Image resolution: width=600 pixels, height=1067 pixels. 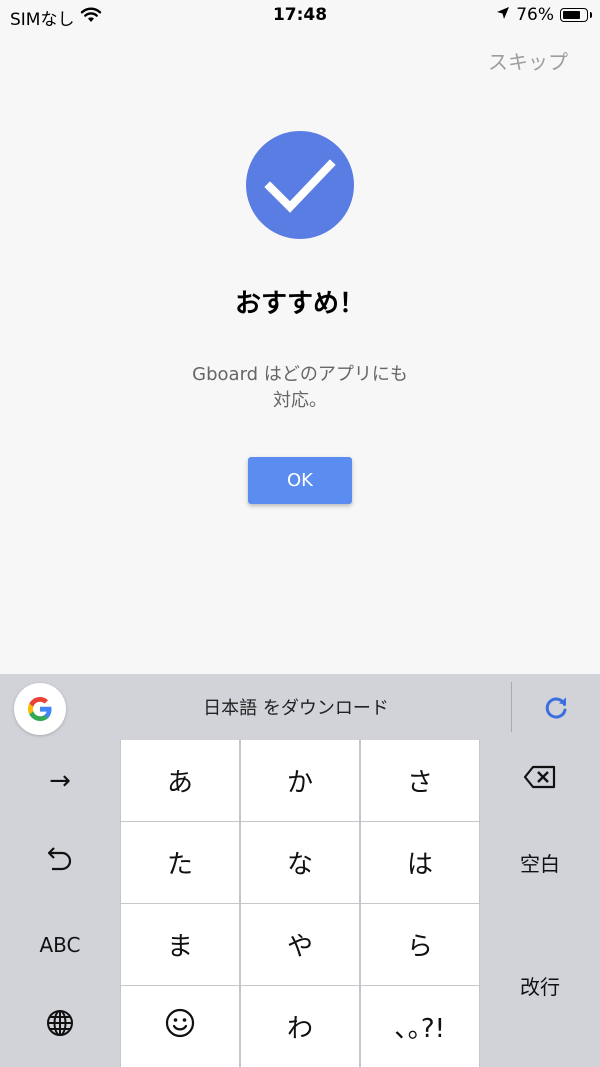 What do you see at coordinates (420, 944) in the screenshot?
I see `key-ra: ら` at bounding box center [420, 944].